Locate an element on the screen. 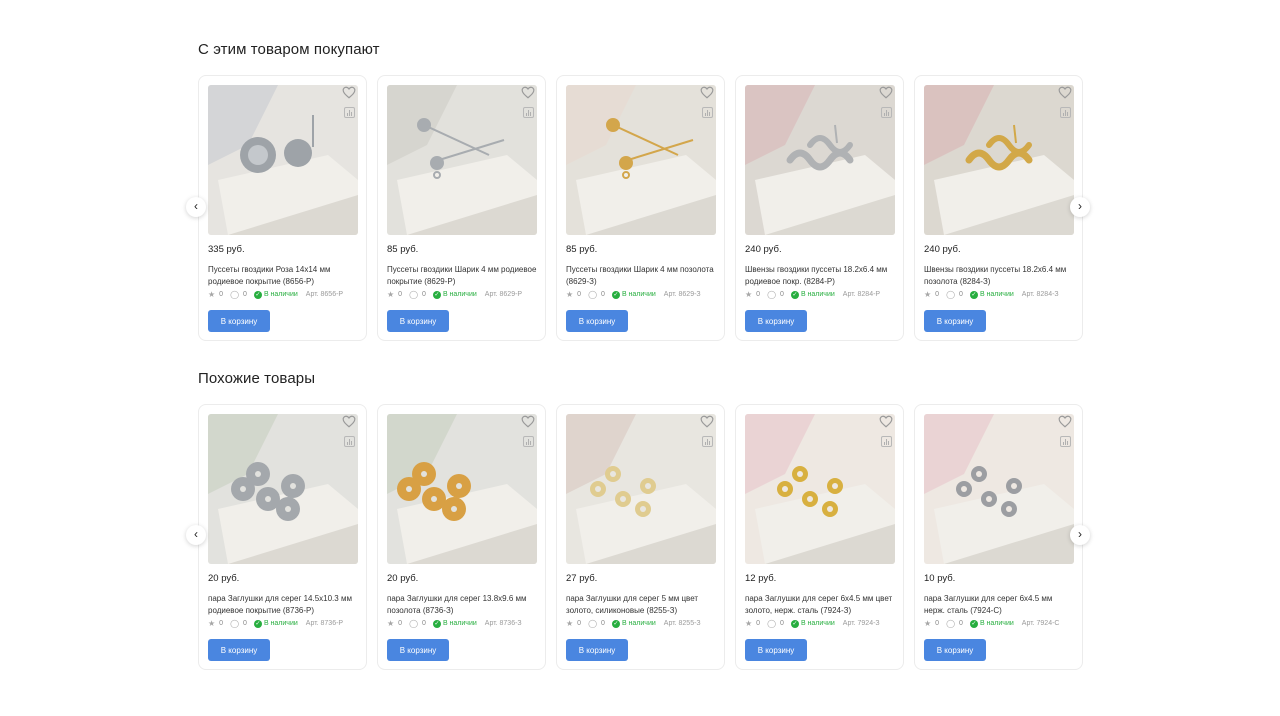  product-price: 20 руб. is located at coordinates (224, 578).